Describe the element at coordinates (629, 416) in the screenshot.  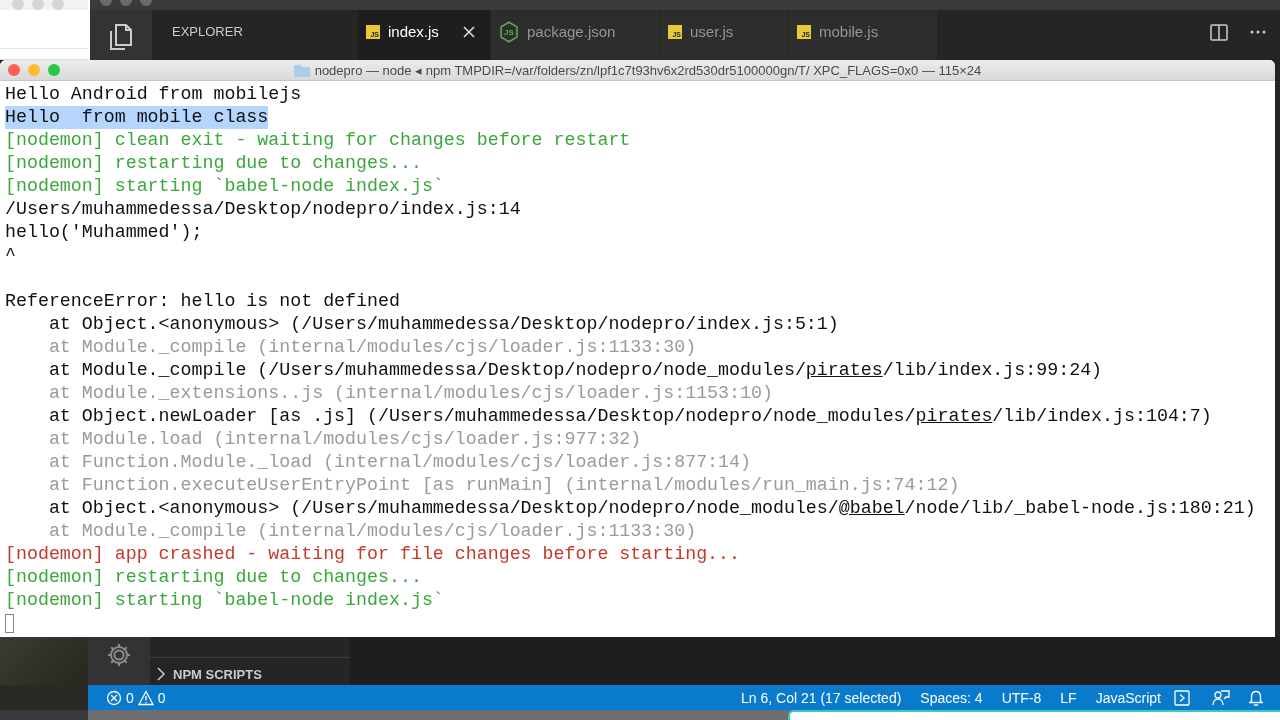
I see `terminal-line: at Object.newLoader [as .js] (/Users/muhammedessa/Desktop/nodepro/node_modules/pirates/lib/index.js:104:7)` at that location.